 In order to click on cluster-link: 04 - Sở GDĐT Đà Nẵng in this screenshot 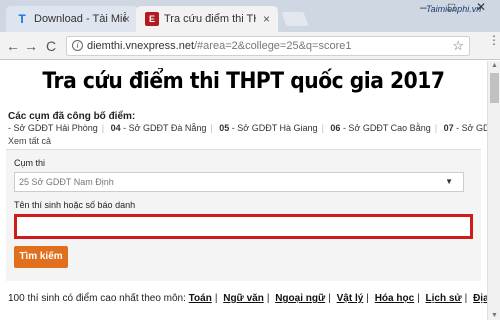, I will do `click(159, 128)`.